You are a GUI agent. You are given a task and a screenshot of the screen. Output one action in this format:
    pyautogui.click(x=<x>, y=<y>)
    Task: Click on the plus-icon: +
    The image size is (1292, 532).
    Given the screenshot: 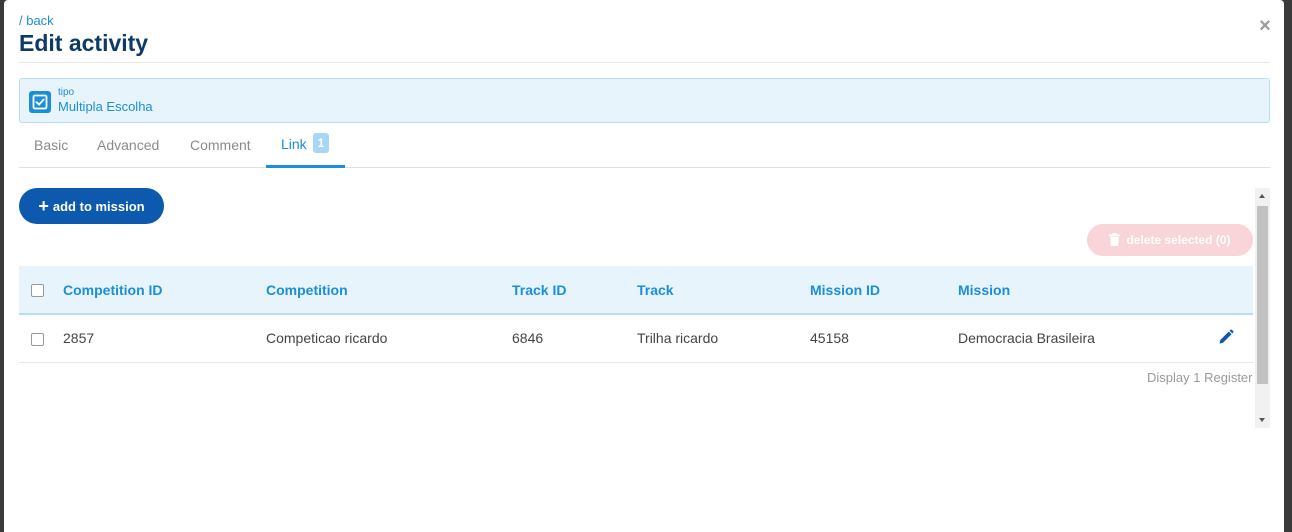 What is the action you would take?
    pyautogui.click(x=43, y=206)
    